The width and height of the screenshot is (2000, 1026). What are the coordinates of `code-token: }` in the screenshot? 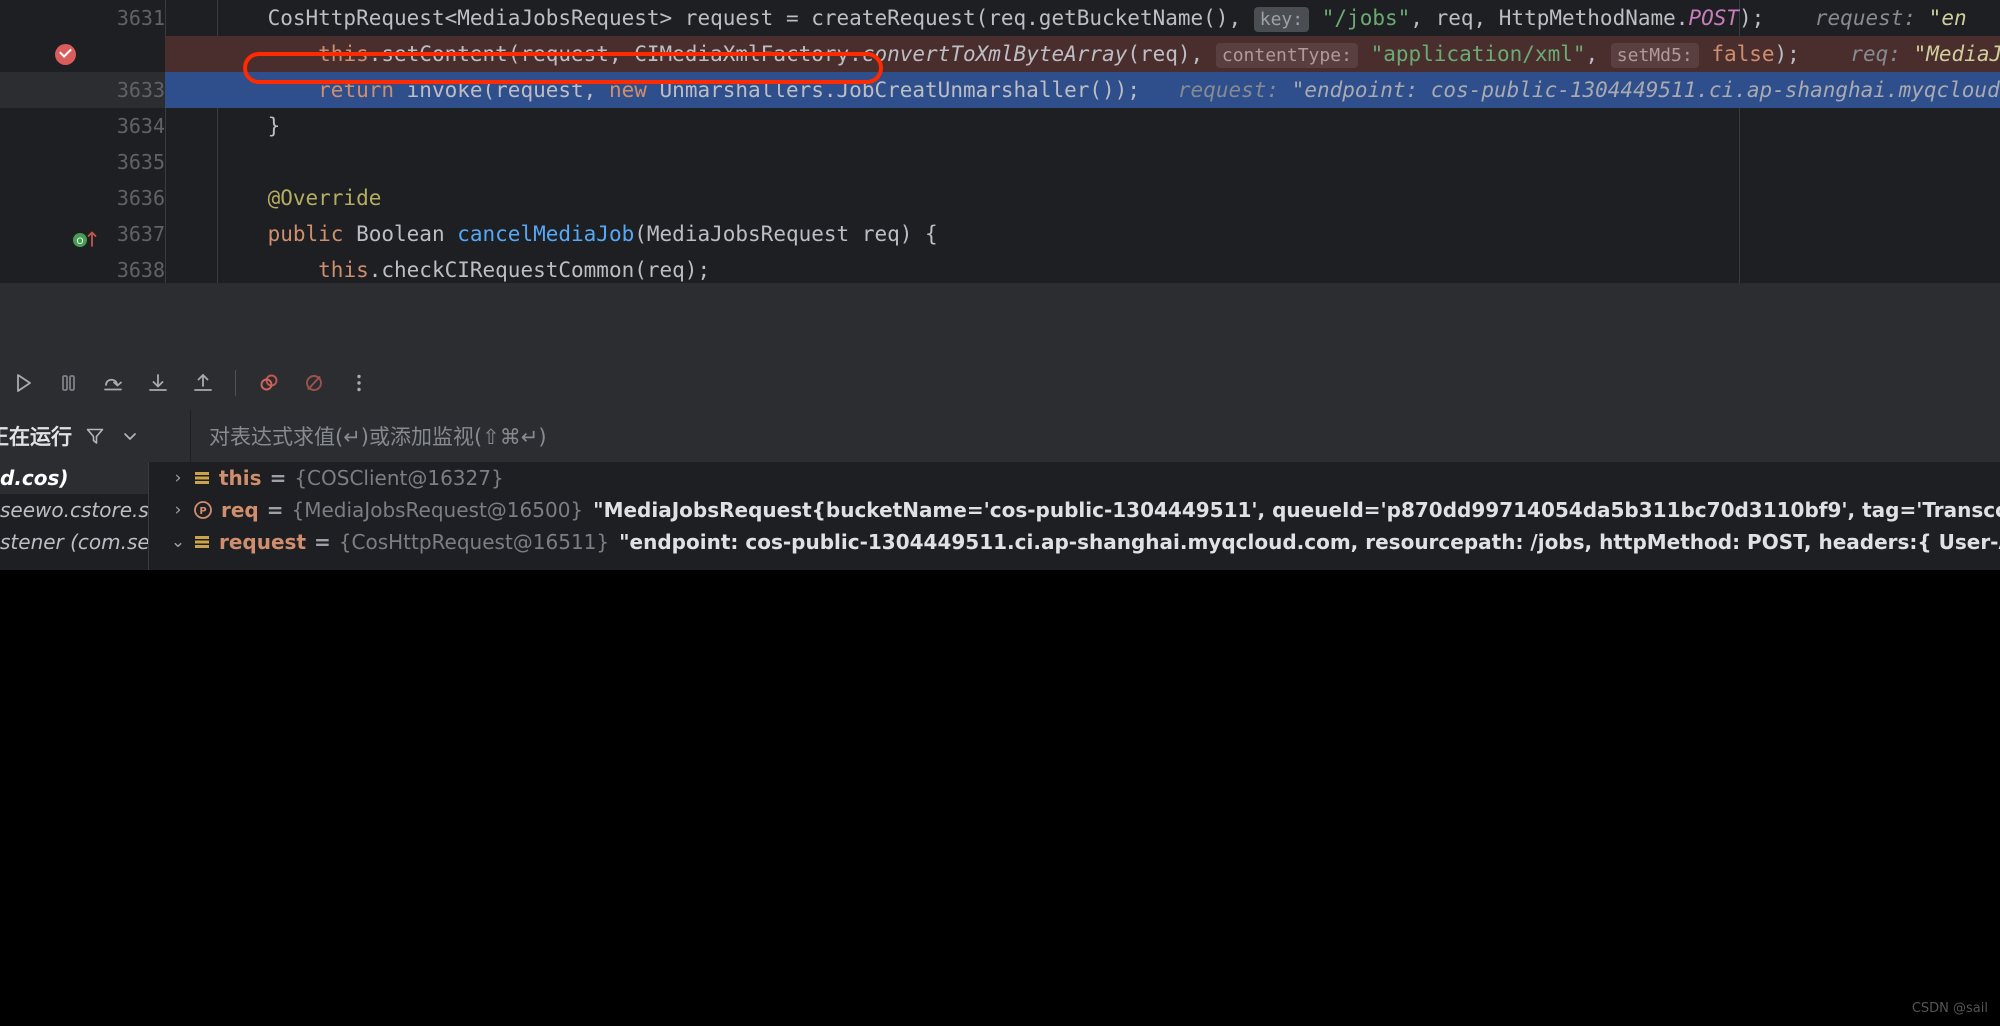 It's located at (274, 126).